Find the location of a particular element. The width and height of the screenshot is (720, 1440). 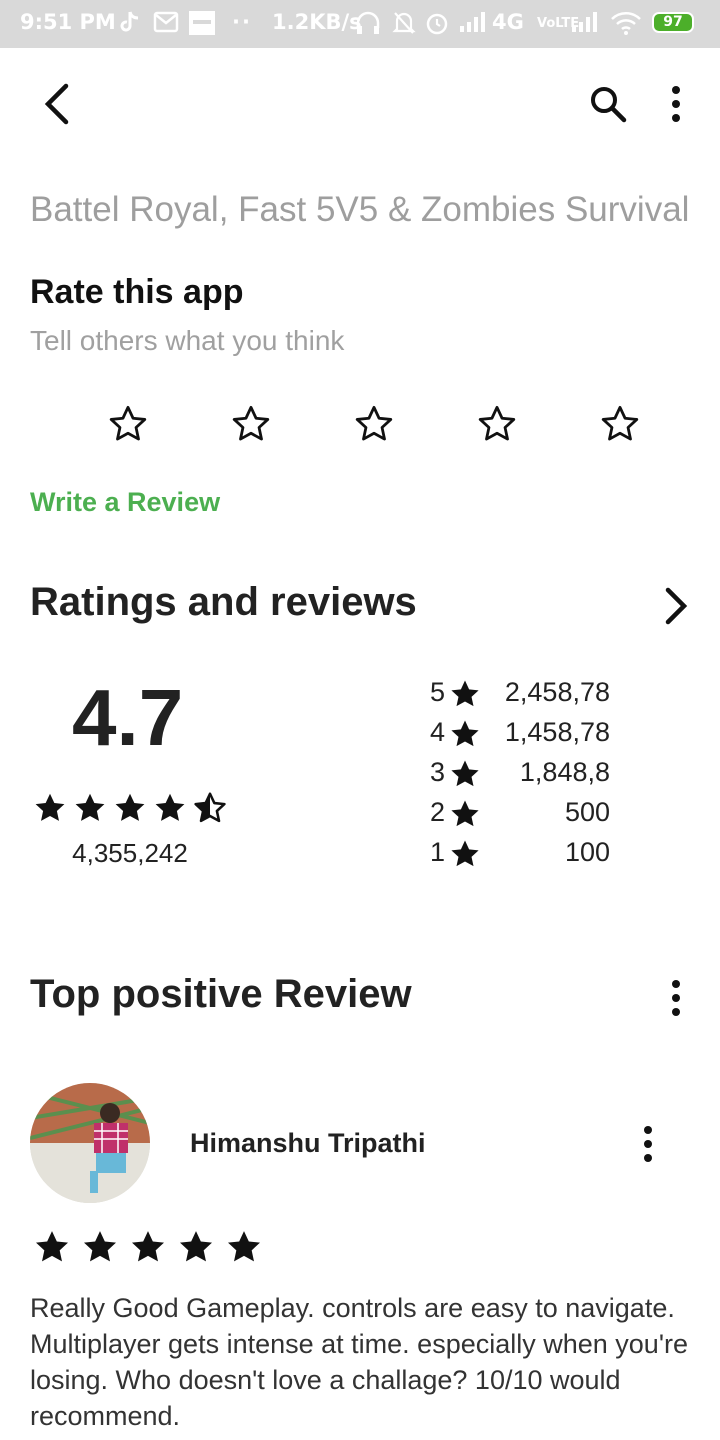

rate-star-1-icon is located at coordinates (128, 424).